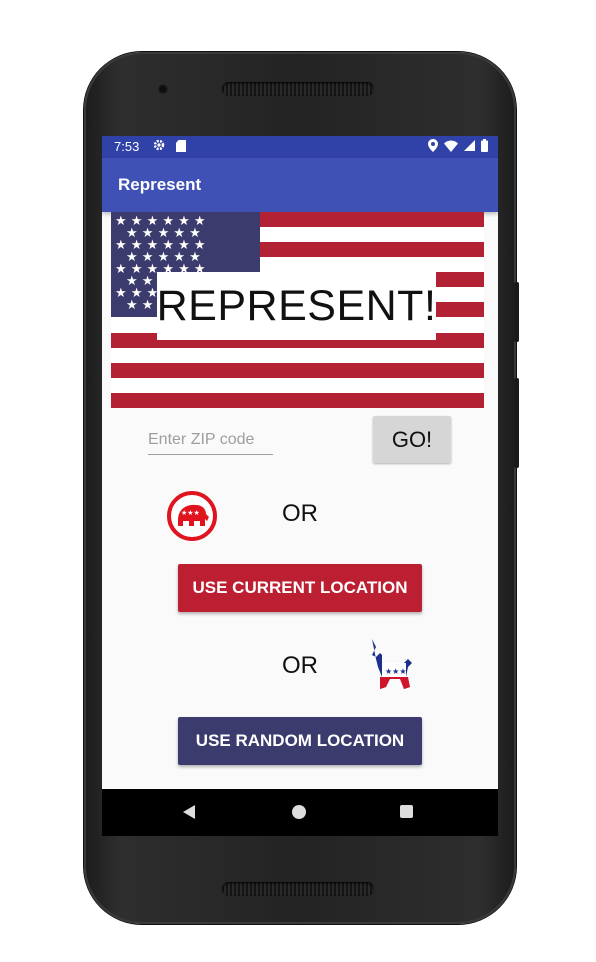 The image size is (596, 962). I want to click on wifi-icon, so click(451, 146).